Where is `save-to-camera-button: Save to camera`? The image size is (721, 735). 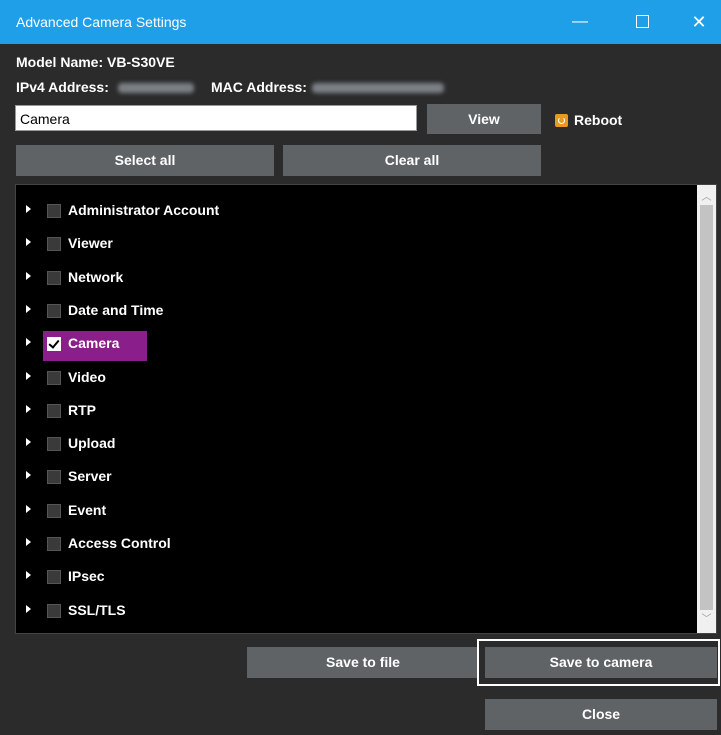 save-to-camera-button: Save to camera is located at coordinates (601, 662).